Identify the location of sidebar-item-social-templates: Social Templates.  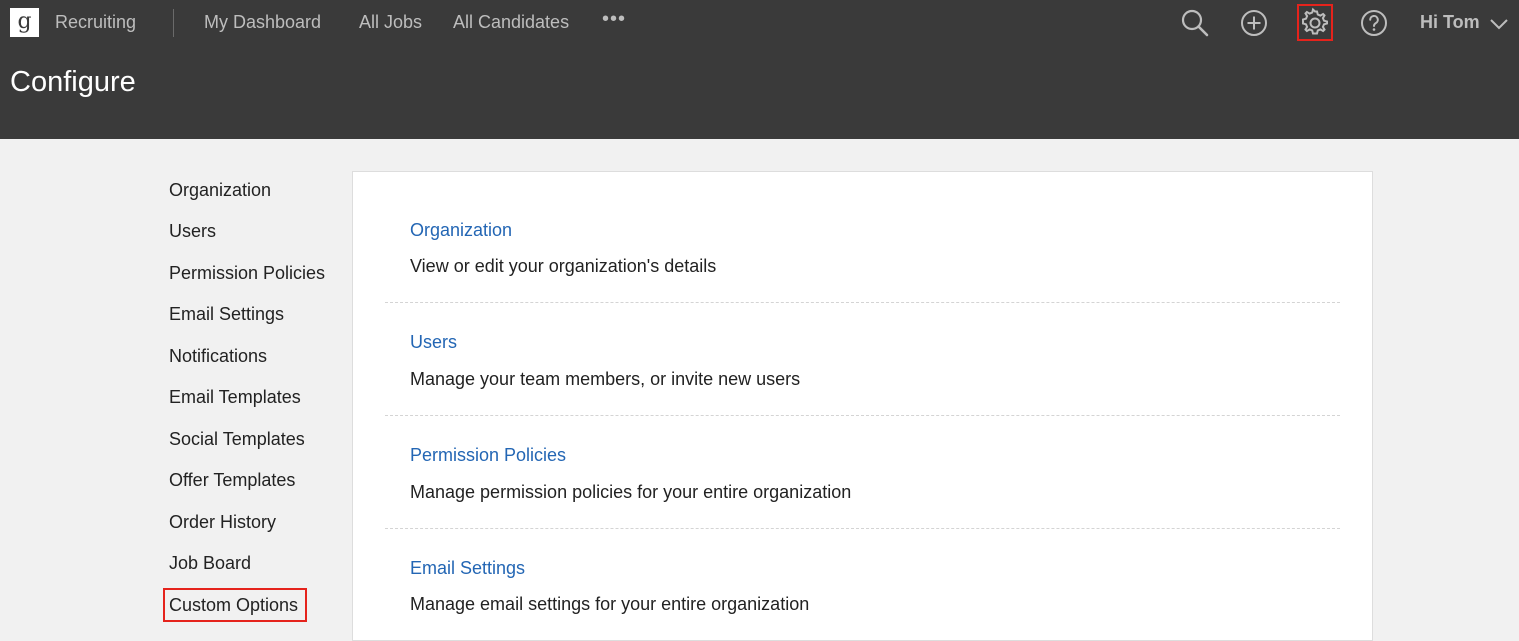
(237, 439).